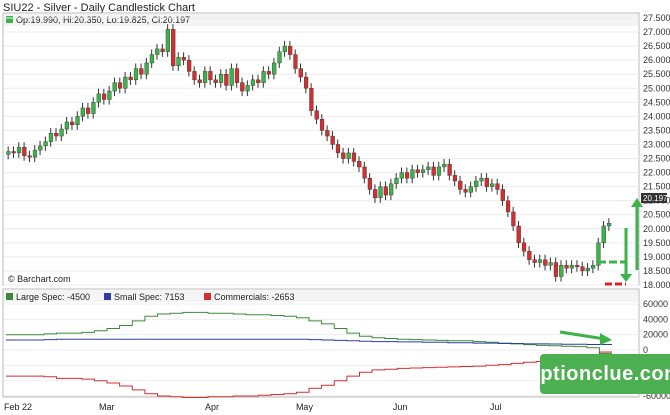 This screenshot has height=415, width=670. Describe the element at coordinates (656, 46) in the screenshot. I see `price-tick-label: 26.500` at that location.